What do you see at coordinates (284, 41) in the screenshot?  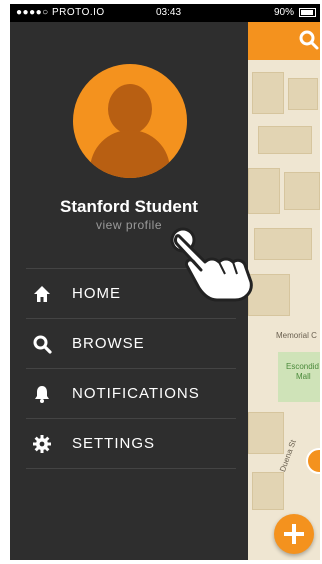 I see `map-header` at bounding box center [284, 41].